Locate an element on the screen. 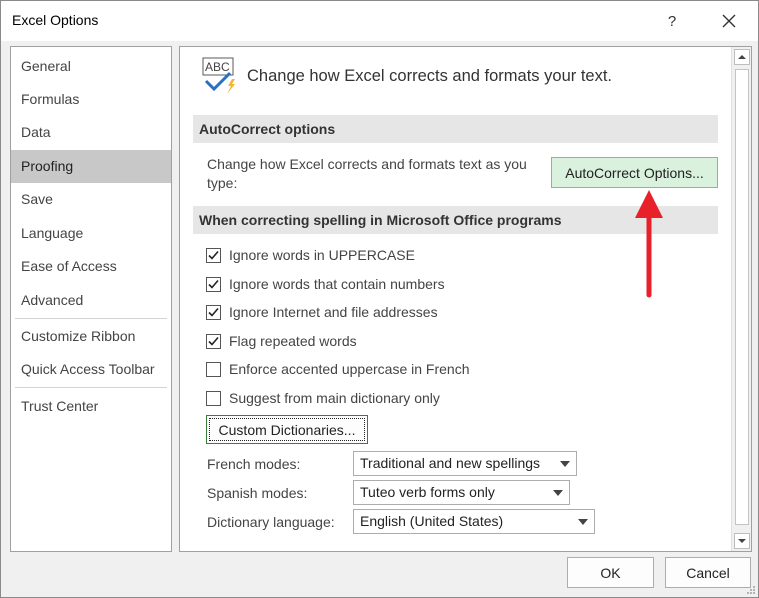  triangle-up-icon is located at coordinates (742, 57).